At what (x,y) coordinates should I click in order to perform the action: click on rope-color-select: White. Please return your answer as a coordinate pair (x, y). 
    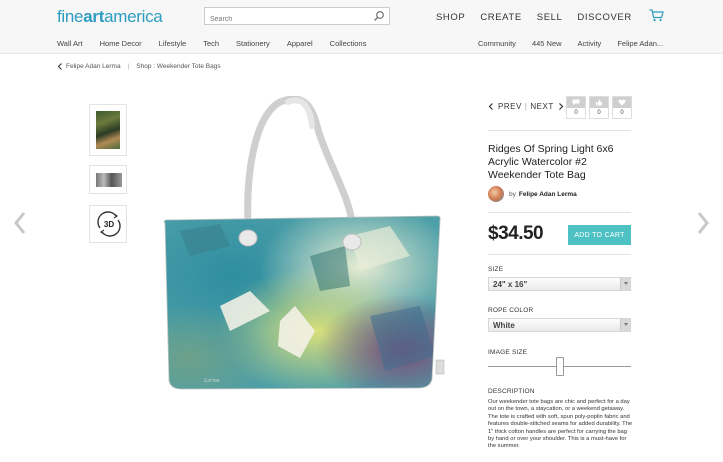
    Looking at the image, I should click on (559, 325).